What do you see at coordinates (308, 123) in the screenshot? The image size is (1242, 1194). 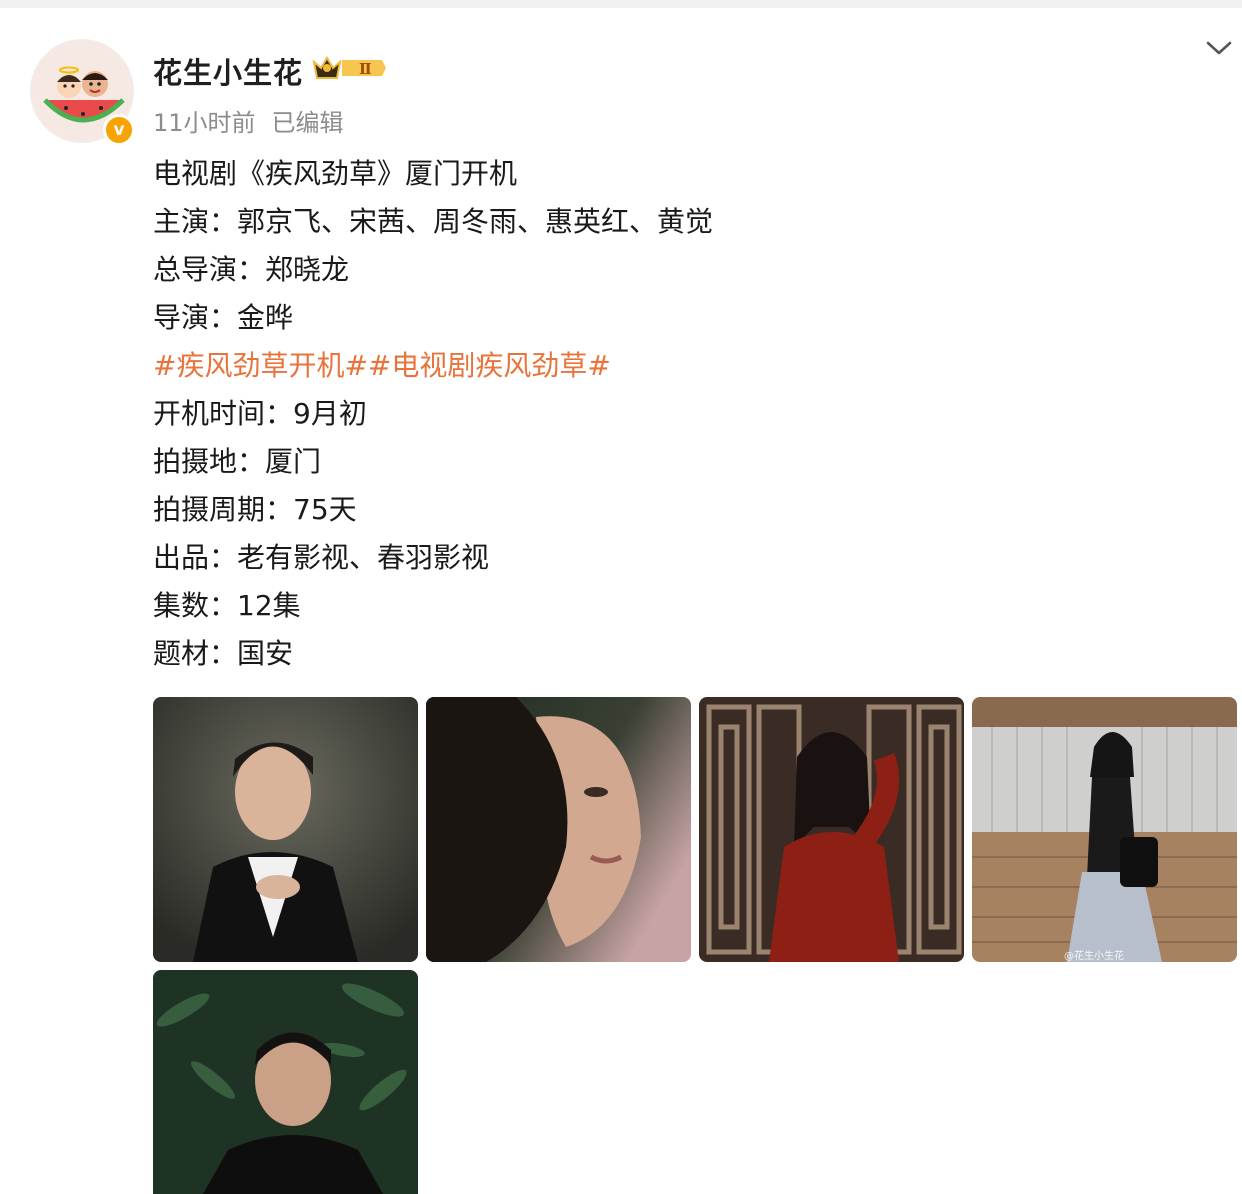 I see `edited-label: 已编辑` at bounding box center [308, 123].